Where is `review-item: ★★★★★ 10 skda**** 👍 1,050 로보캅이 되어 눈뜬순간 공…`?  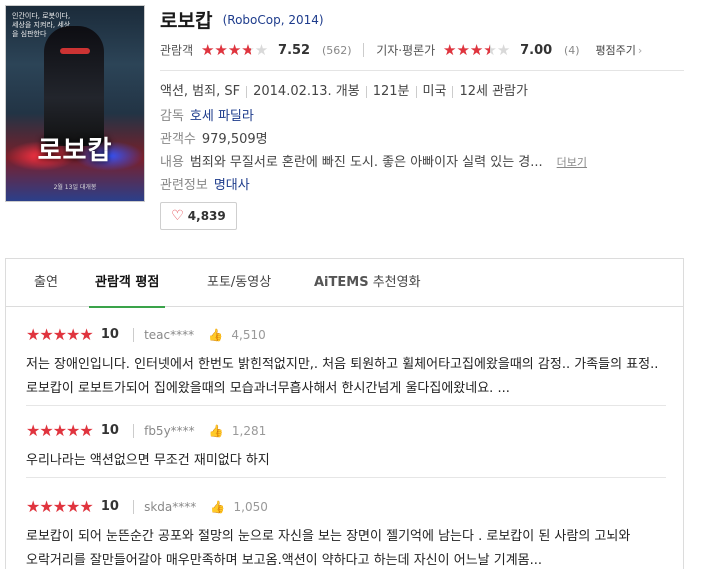 review-item: ★★★★★ 10 skda**** 👍 1,050 로보캅이 되어 눈뜬순간 공… is located at coordinates (346, 533).